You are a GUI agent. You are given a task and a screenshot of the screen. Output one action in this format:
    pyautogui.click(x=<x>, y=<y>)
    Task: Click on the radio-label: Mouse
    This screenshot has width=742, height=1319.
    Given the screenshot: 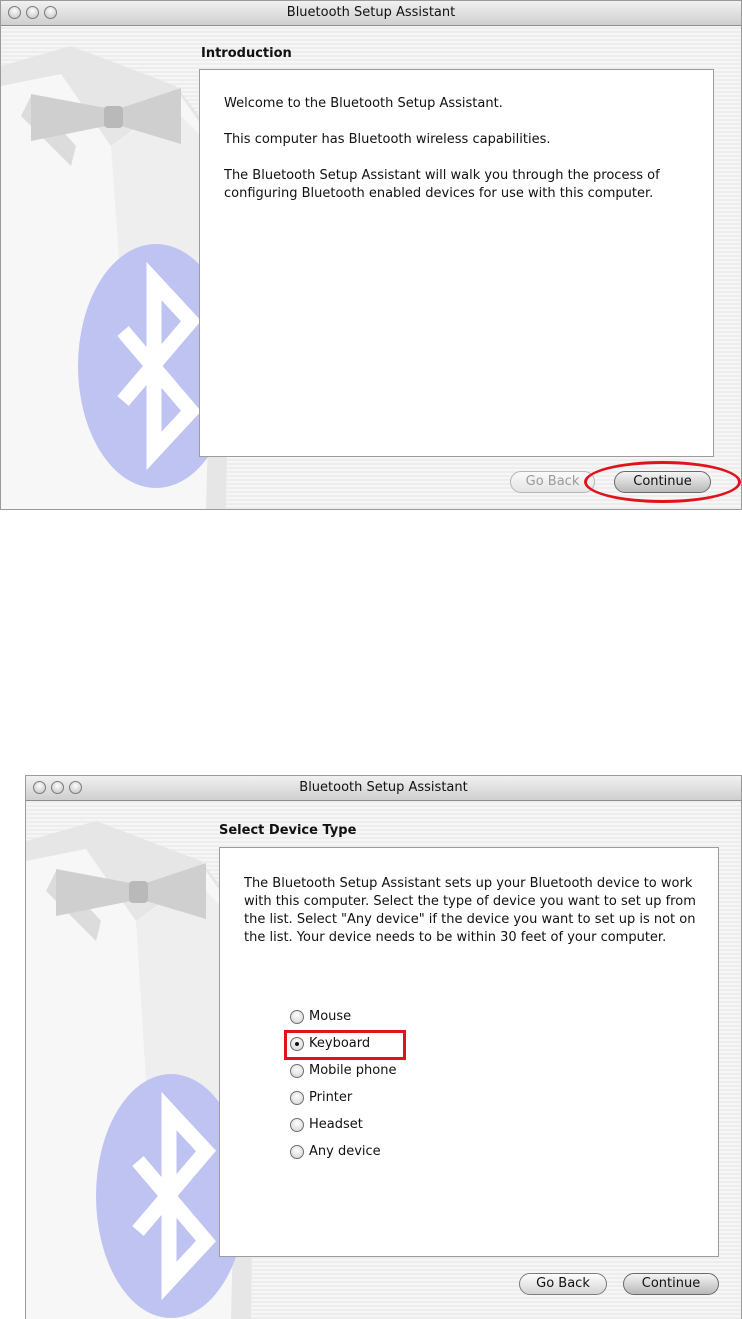 What is the action you would take?
    pyautogui.click(x=330, y=1016)
    